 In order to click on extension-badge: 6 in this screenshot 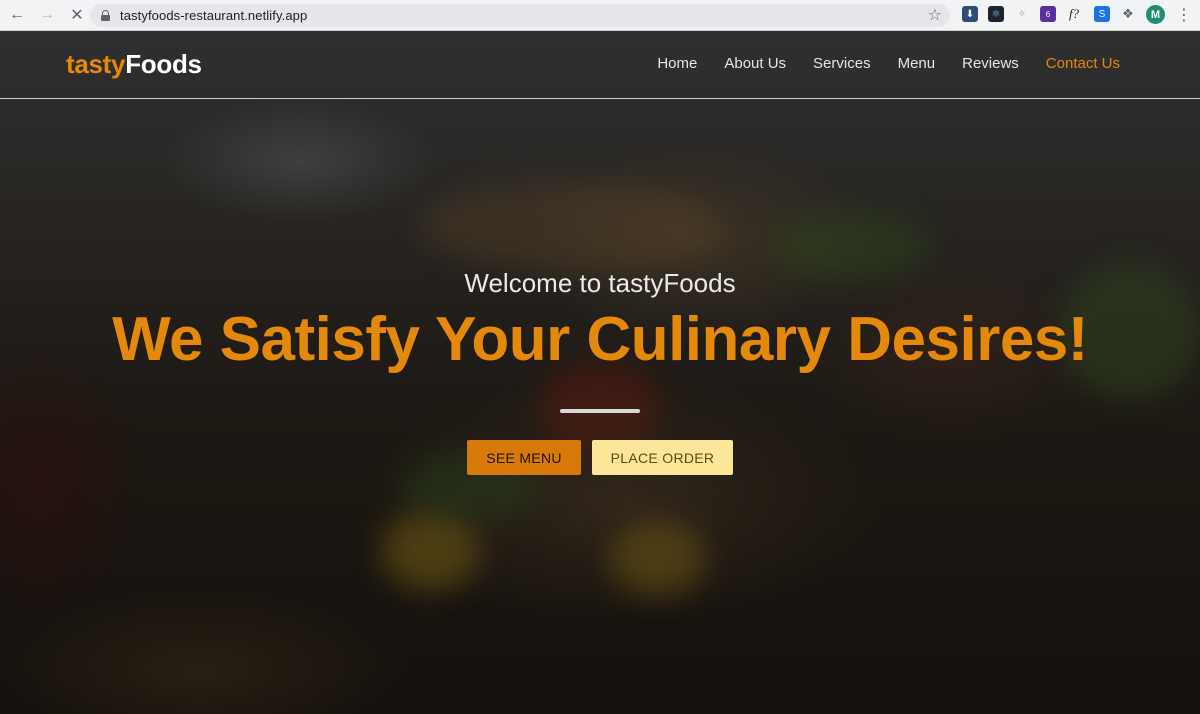, I will do `click(1048, 14)`.